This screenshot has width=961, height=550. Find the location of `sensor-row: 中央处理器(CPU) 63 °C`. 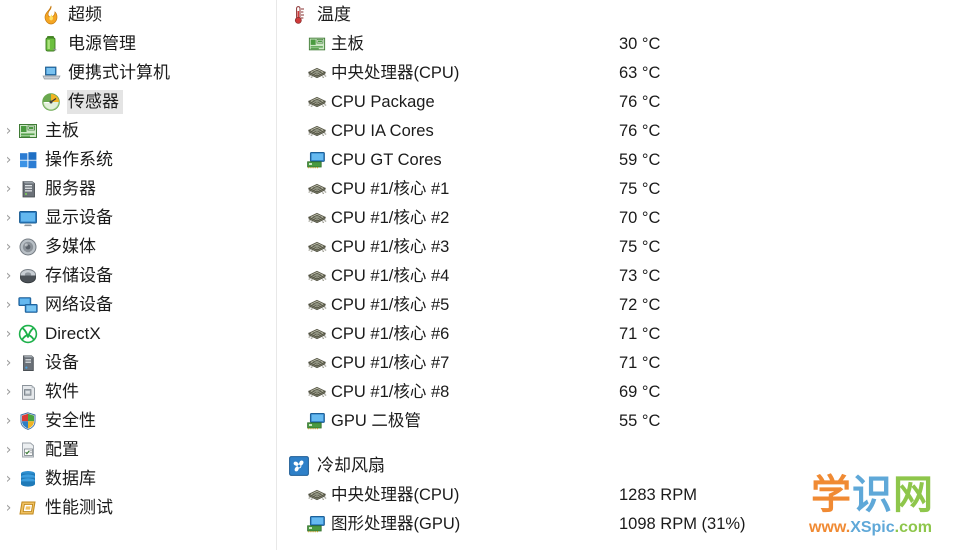

sensor-row: 中央处理器(CPU) 63 °C is located at coordinates (625, 72).